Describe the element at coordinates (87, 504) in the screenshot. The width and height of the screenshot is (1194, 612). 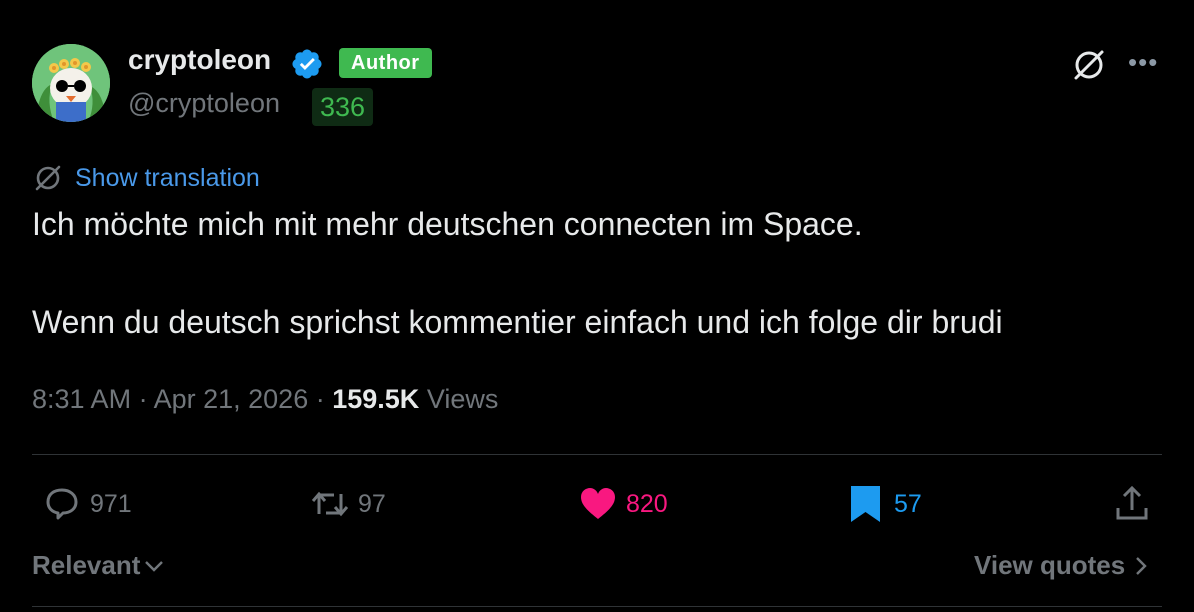
I see `reply-button: 971` at that location.